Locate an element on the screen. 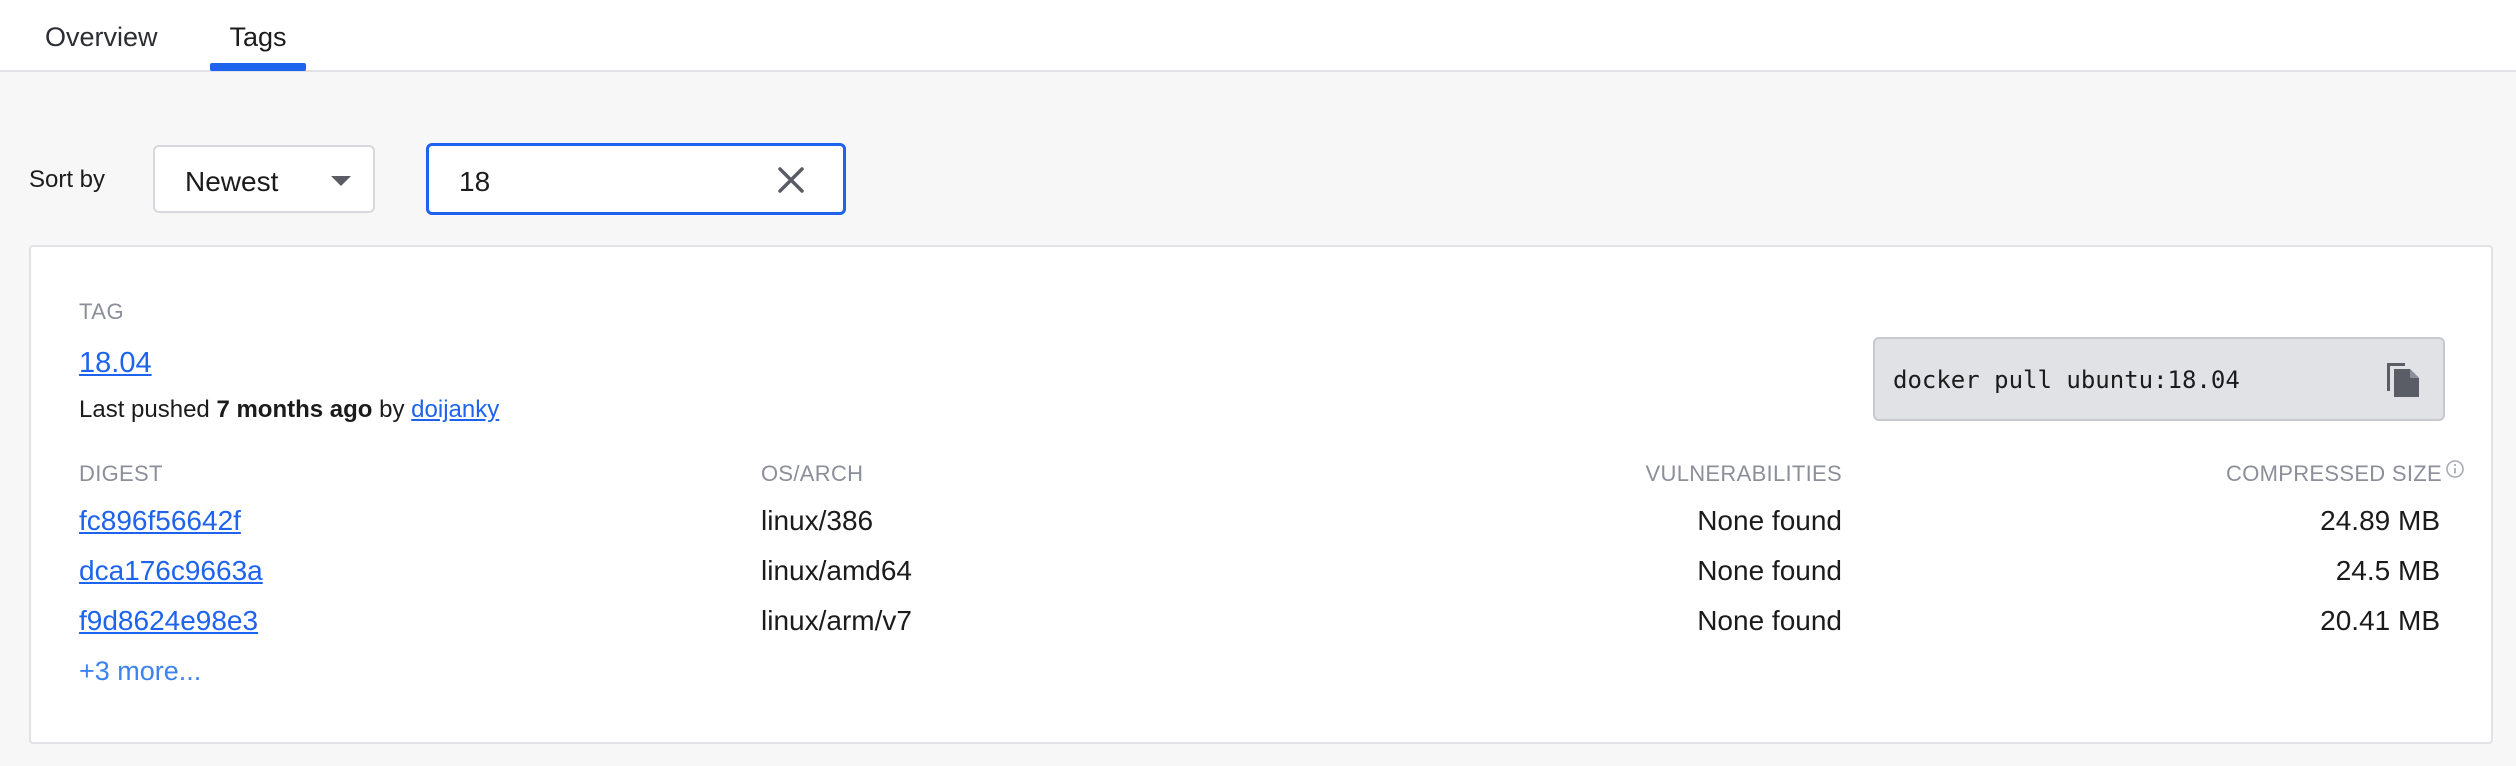 The height and width of the screenshot is (766, 2516). last-pushed-info: Last pushed 7 months ago by doijanky is located at coordinates (289, 410).